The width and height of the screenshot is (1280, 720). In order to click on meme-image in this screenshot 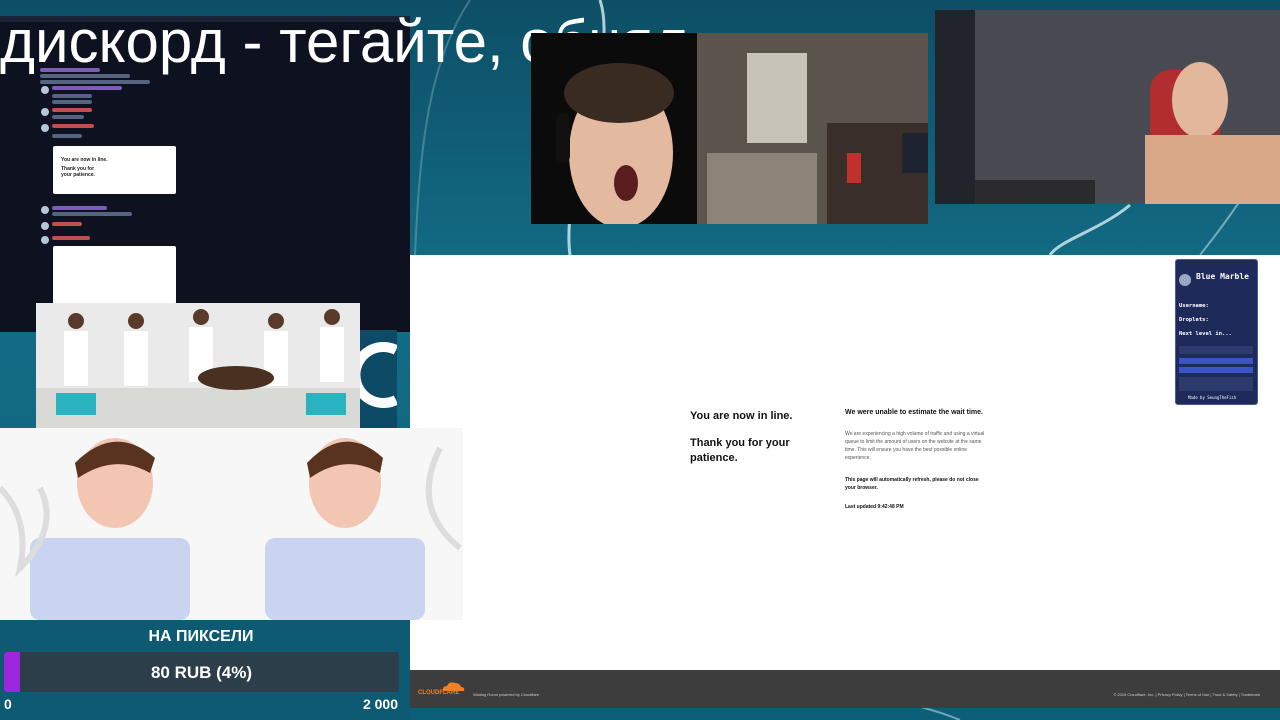, I will do `click(198, 365)`.